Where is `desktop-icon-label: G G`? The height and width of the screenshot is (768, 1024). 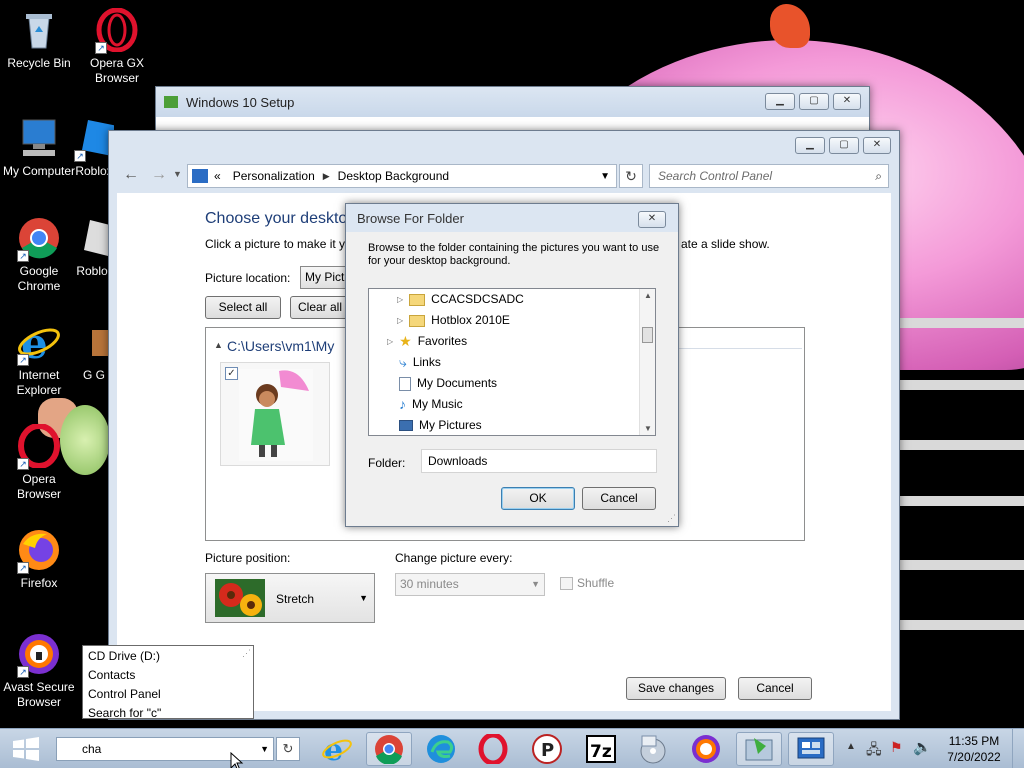 desktop-icon-label: G G is located at coordinates (93, 375).